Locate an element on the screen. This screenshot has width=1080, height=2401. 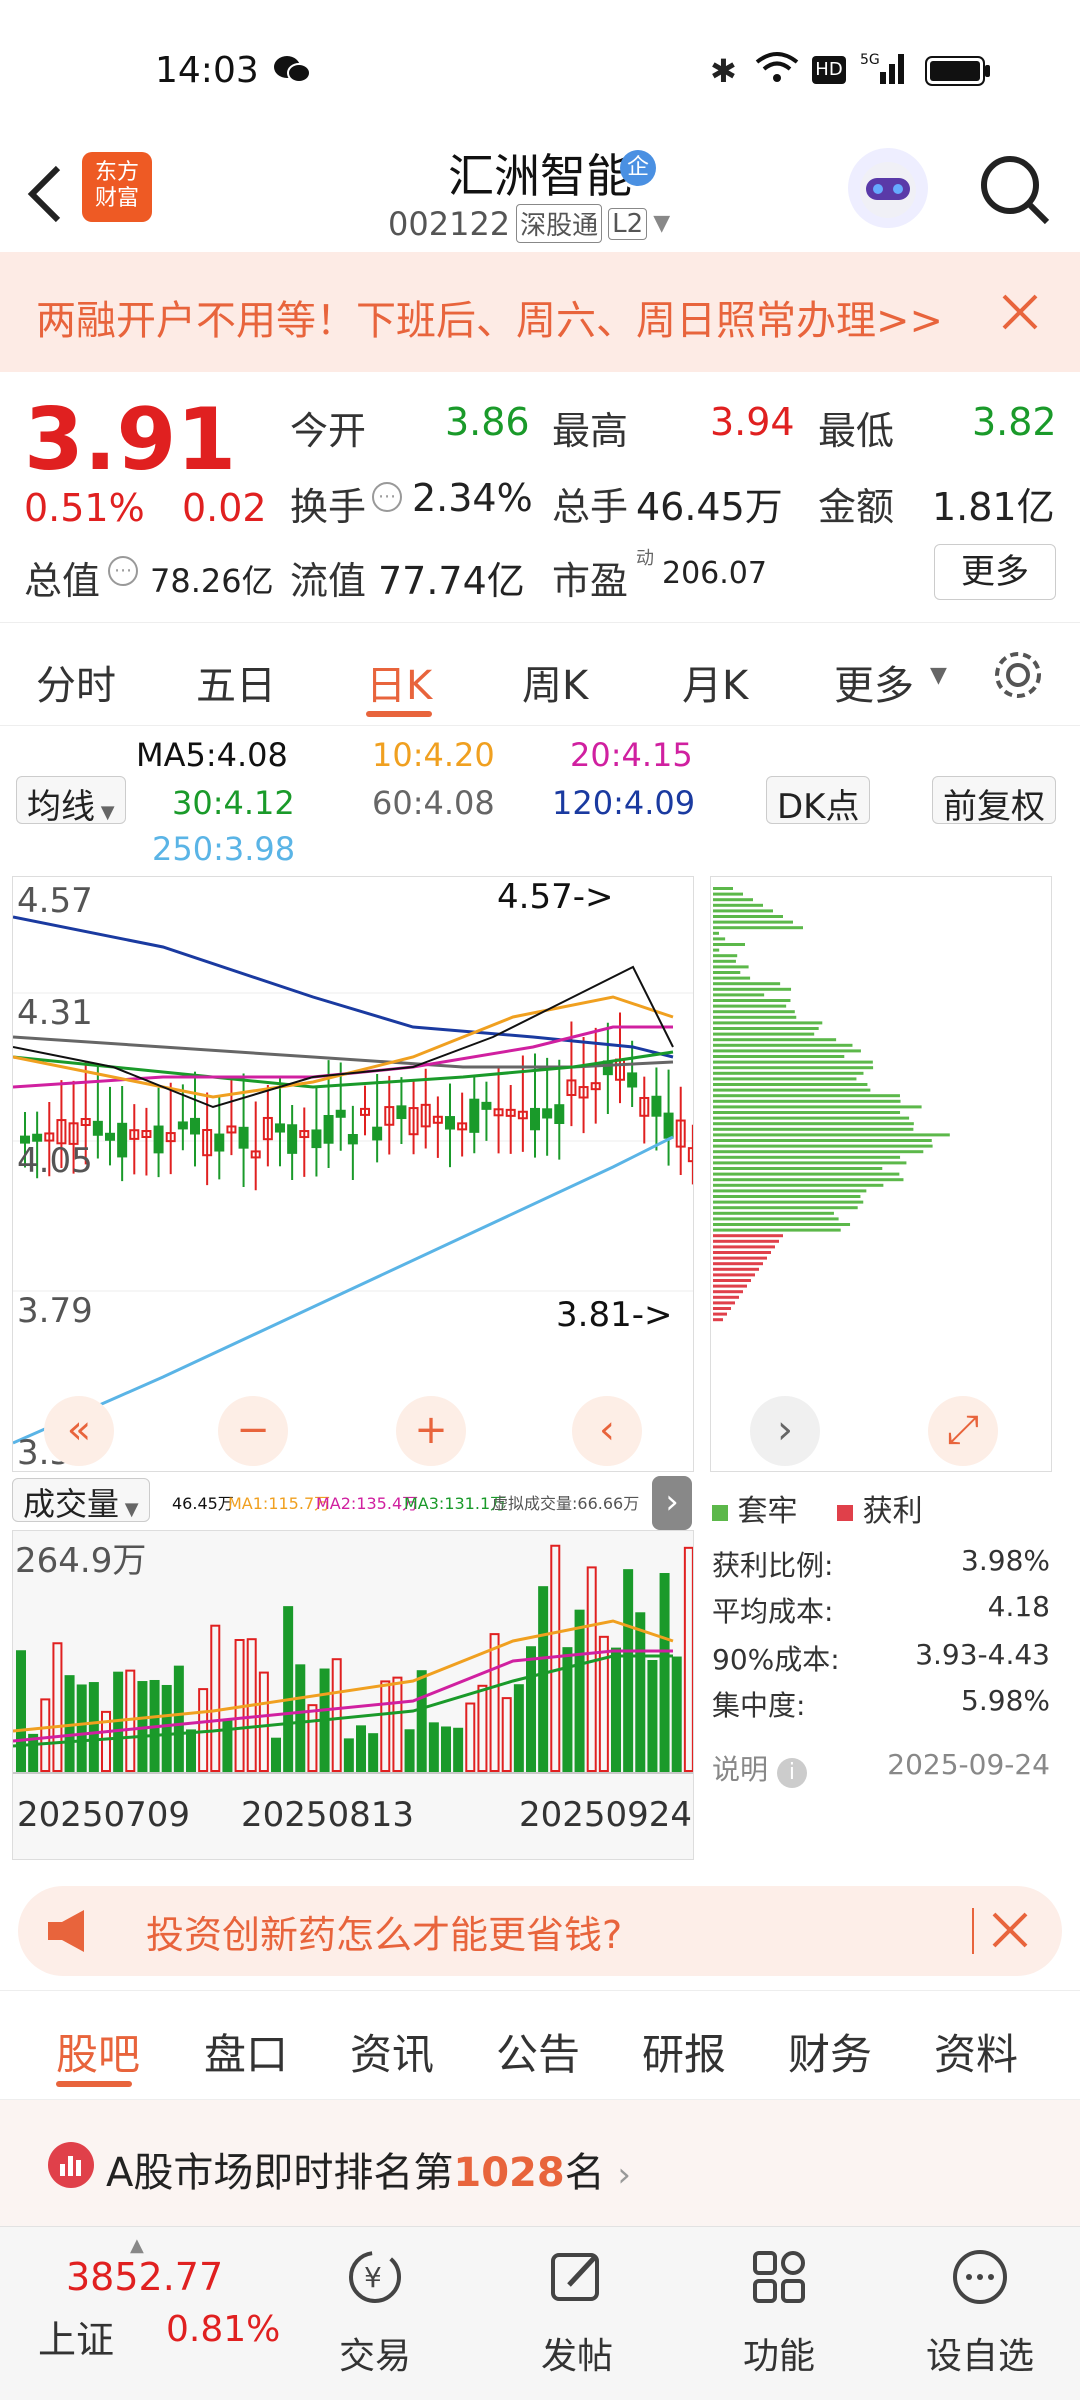
nav-functions-label: 功能 is located at coordinates (778, 2356).